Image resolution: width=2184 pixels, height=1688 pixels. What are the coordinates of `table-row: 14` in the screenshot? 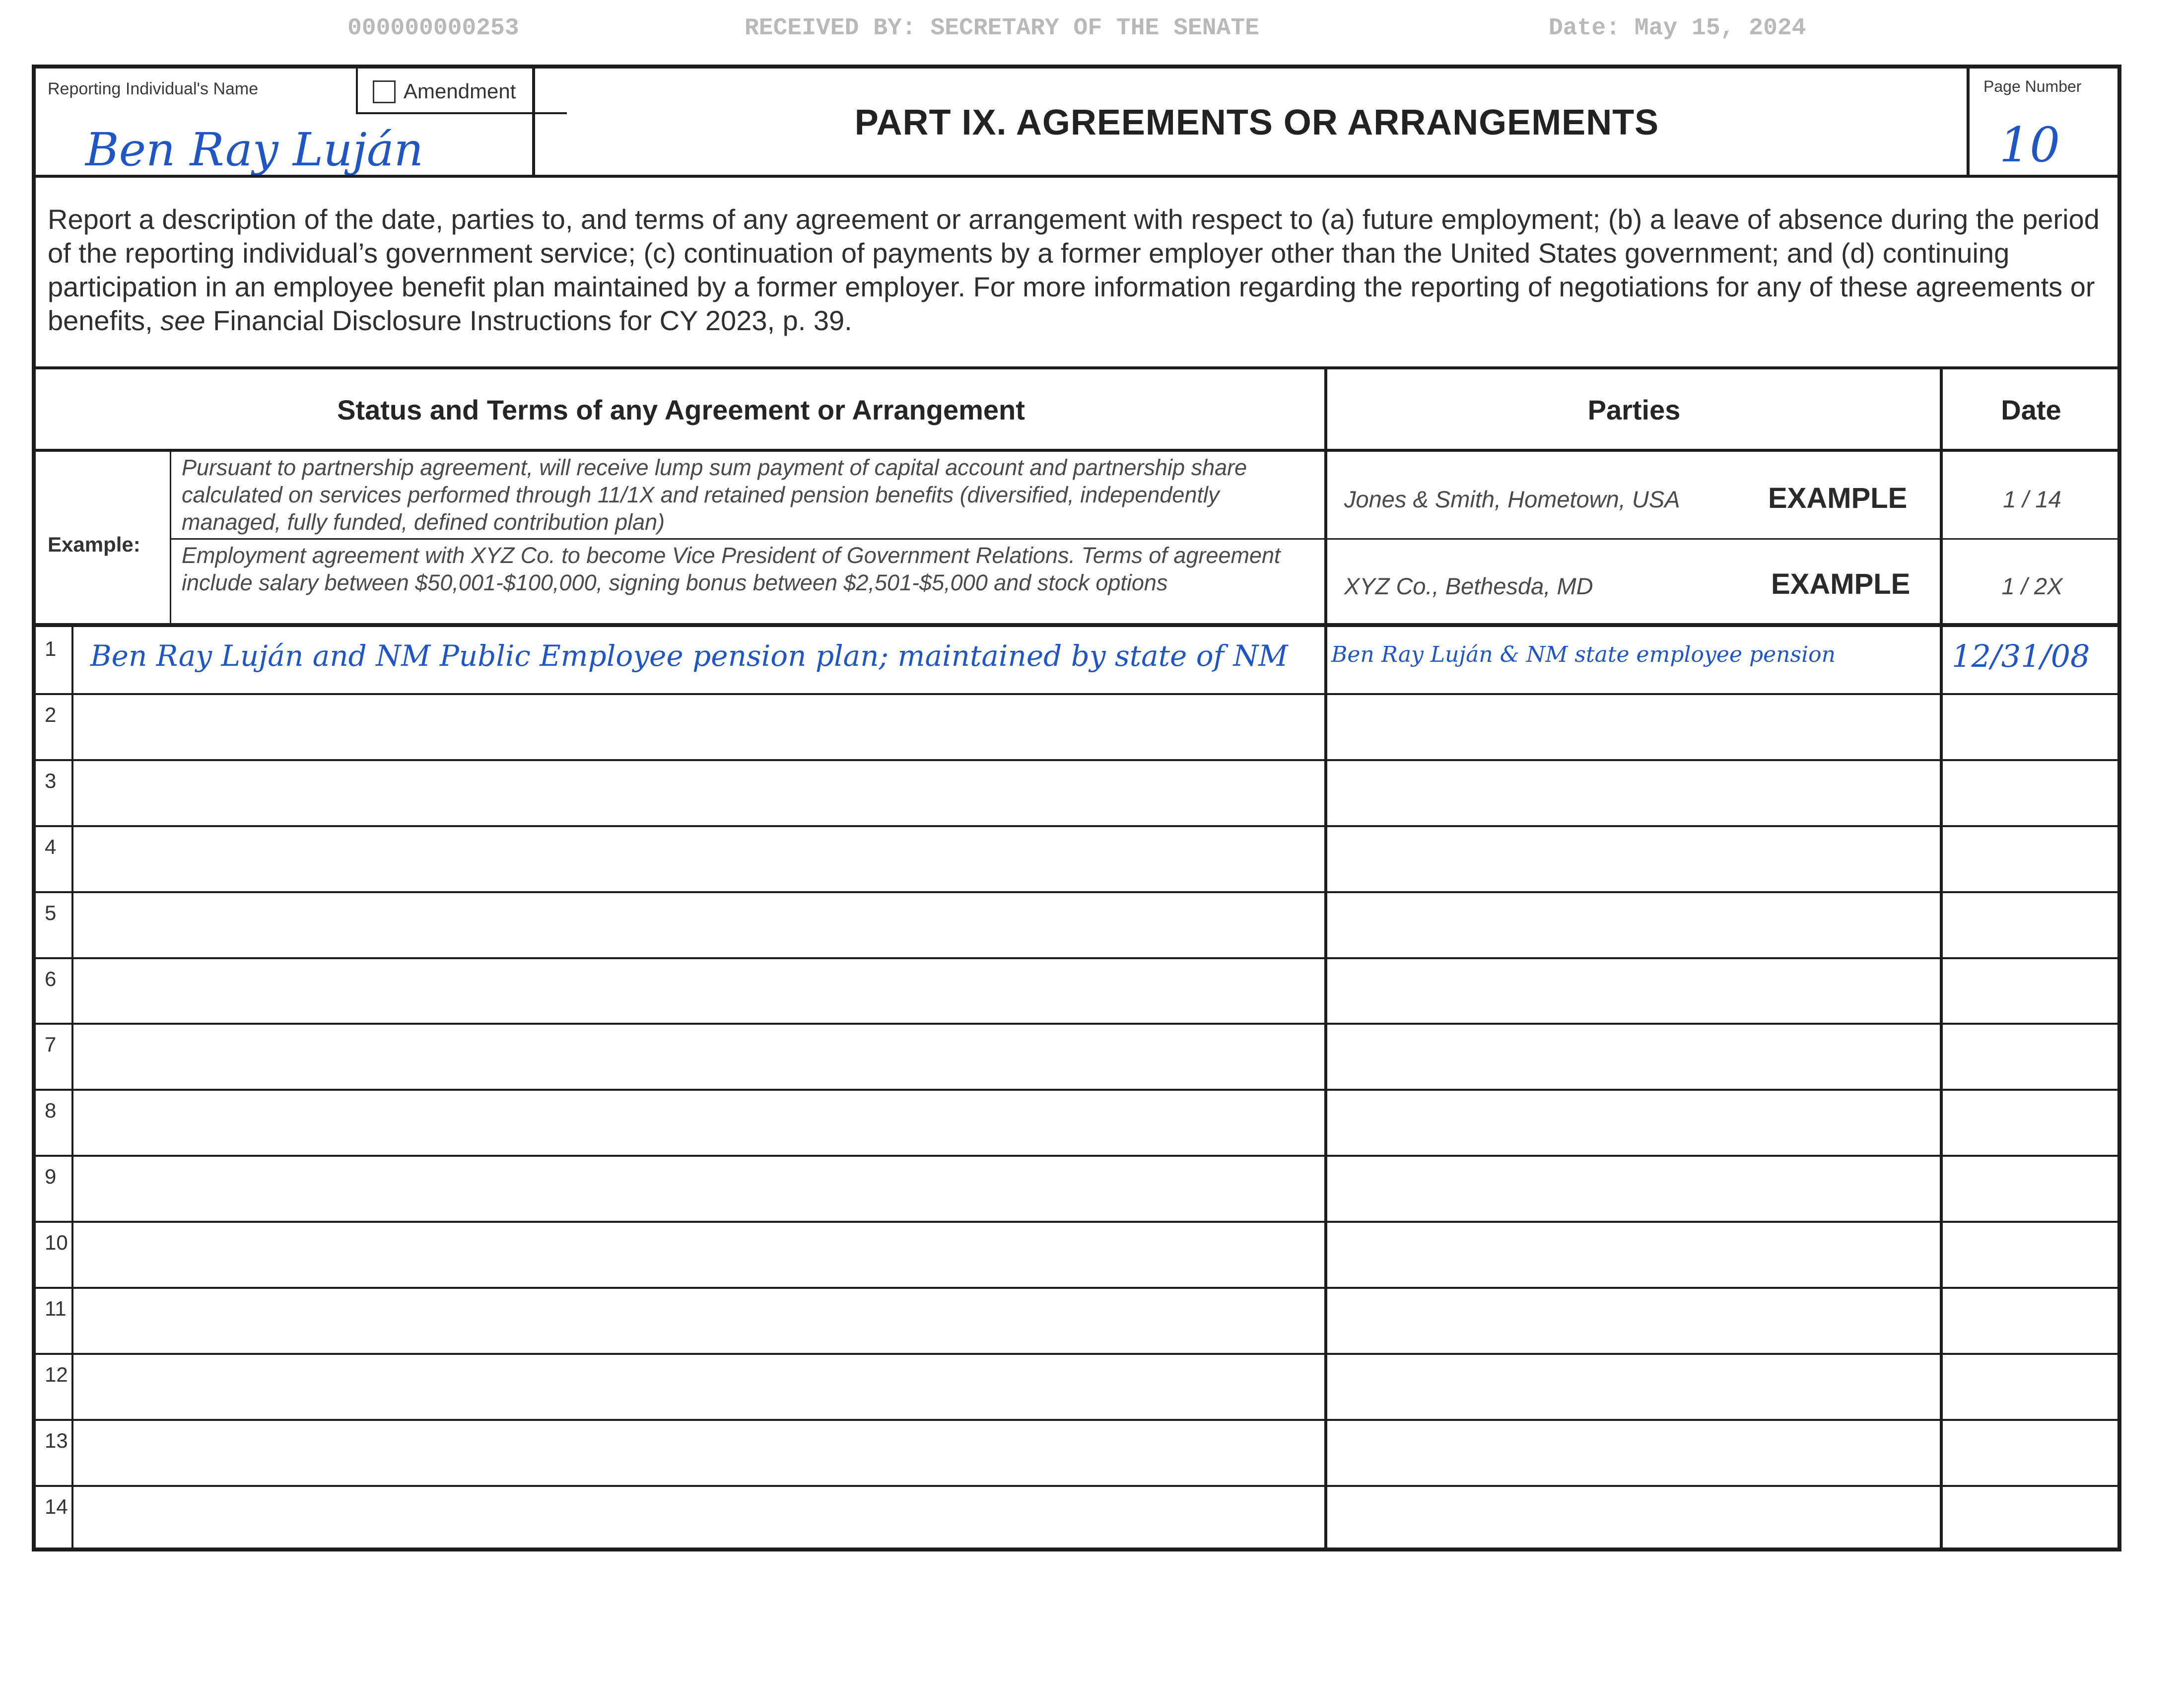 It's located at (1076, 1517).